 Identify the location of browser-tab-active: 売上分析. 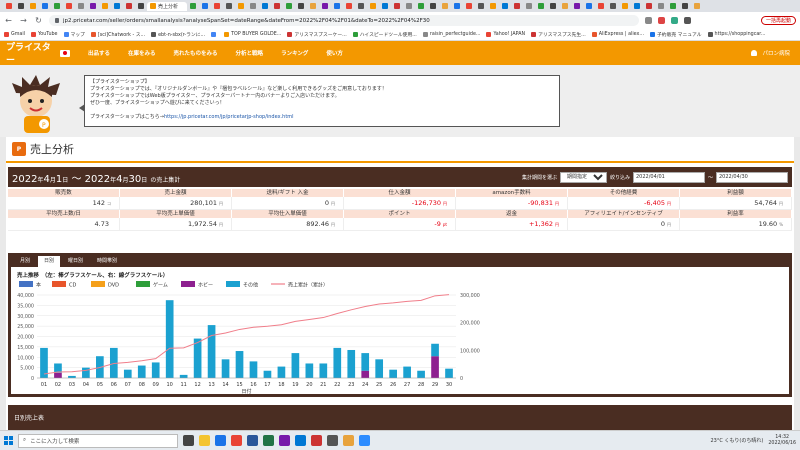
(167, 6).